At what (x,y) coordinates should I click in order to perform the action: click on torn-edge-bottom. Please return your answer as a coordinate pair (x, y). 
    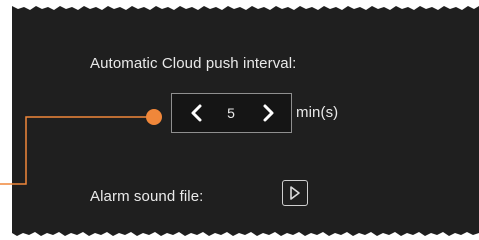
    Looking at the image, I should click on (245, 236).